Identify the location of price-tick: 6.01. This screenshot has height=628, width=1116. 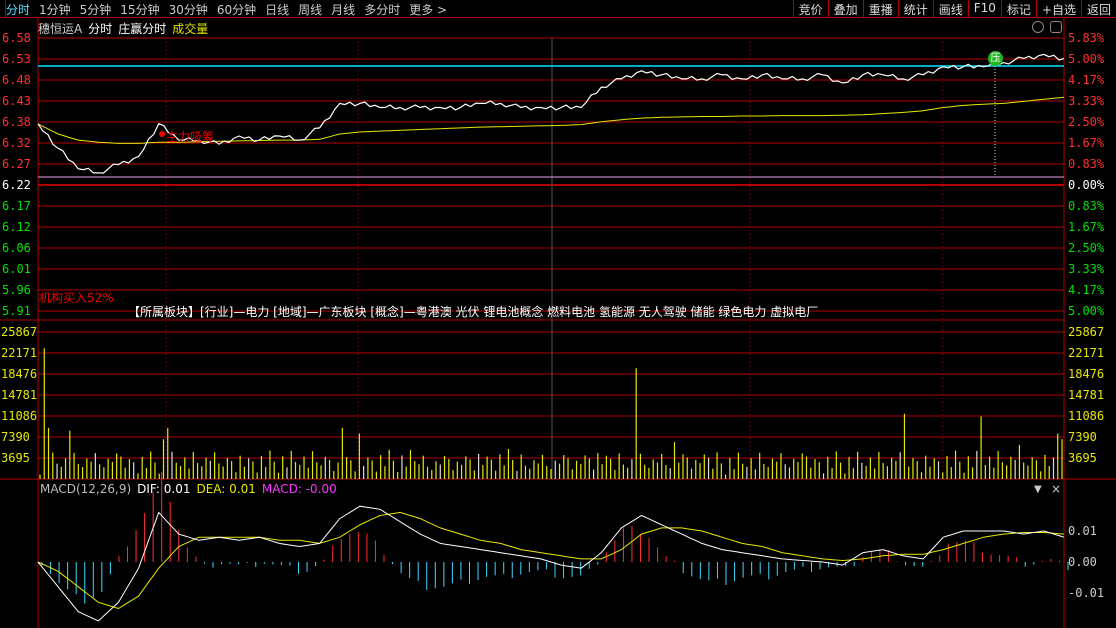
(16, 269).